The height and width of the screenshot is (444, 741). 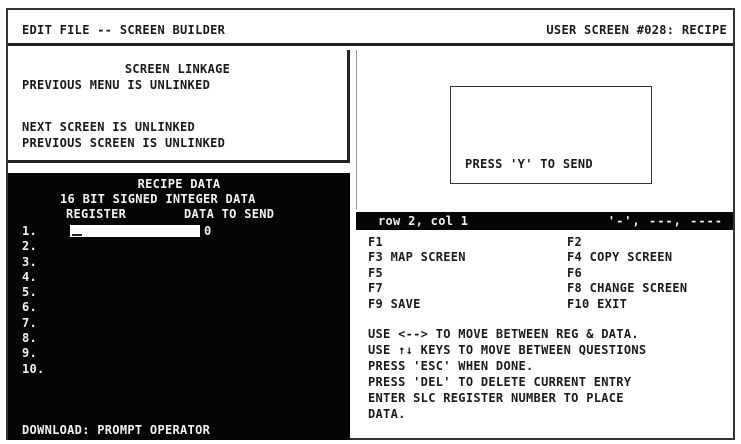 I want to click on row-number: 4., so click(x=30, y=276).